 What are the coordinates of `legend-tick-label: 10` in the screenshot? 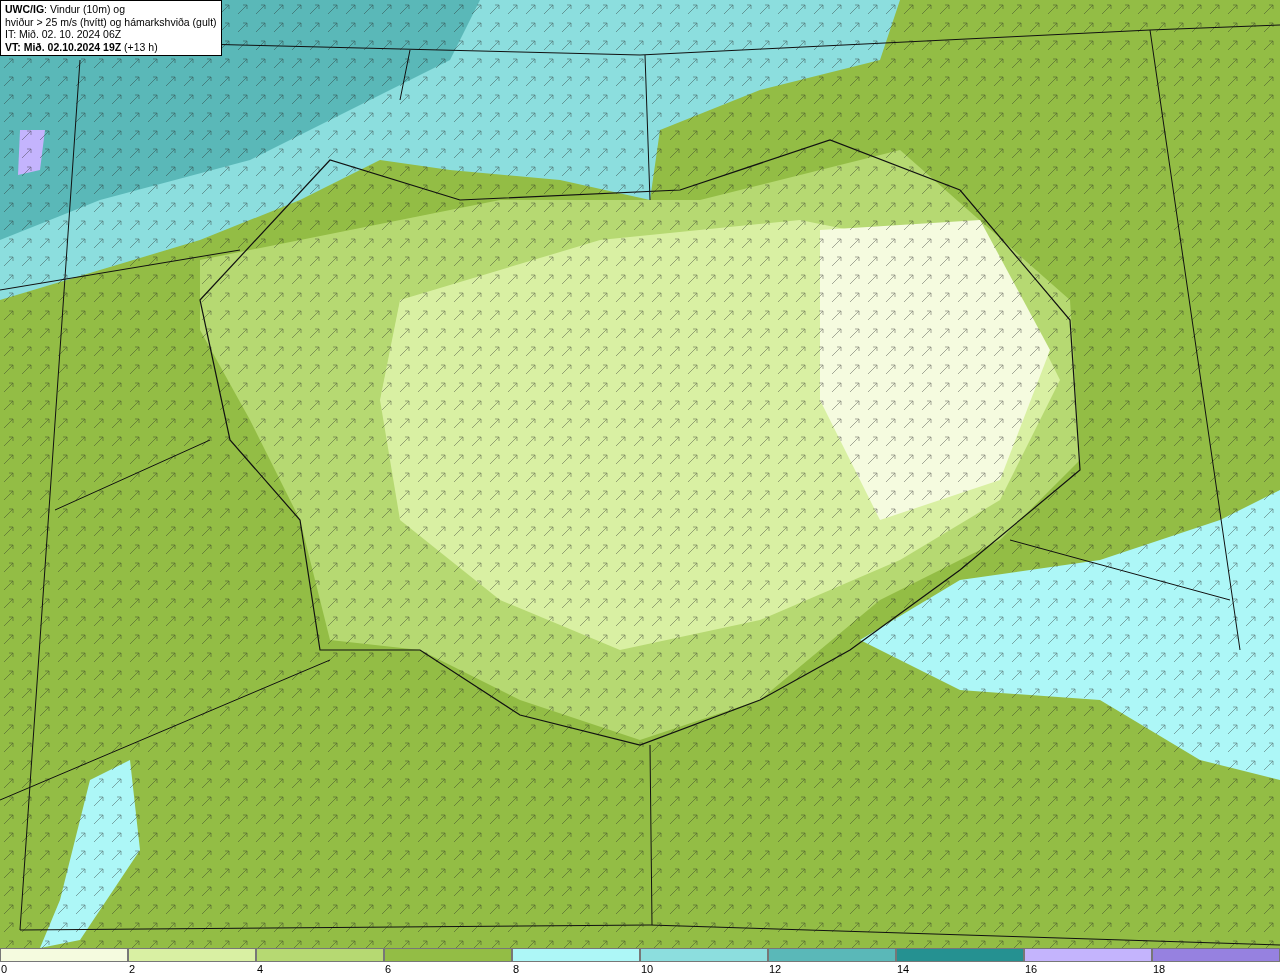 It's located at (647, 969).